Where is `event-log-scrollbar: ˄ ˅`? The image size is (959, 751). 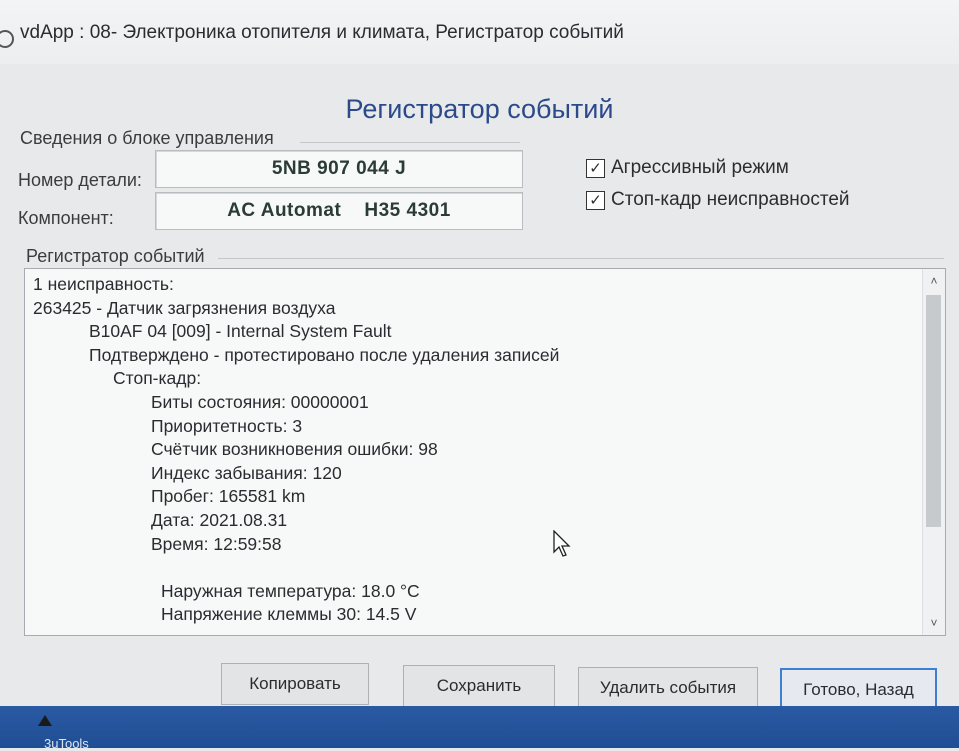 event-log-scrollbar: ˄ ˅ is located at coordinates (933, 452).